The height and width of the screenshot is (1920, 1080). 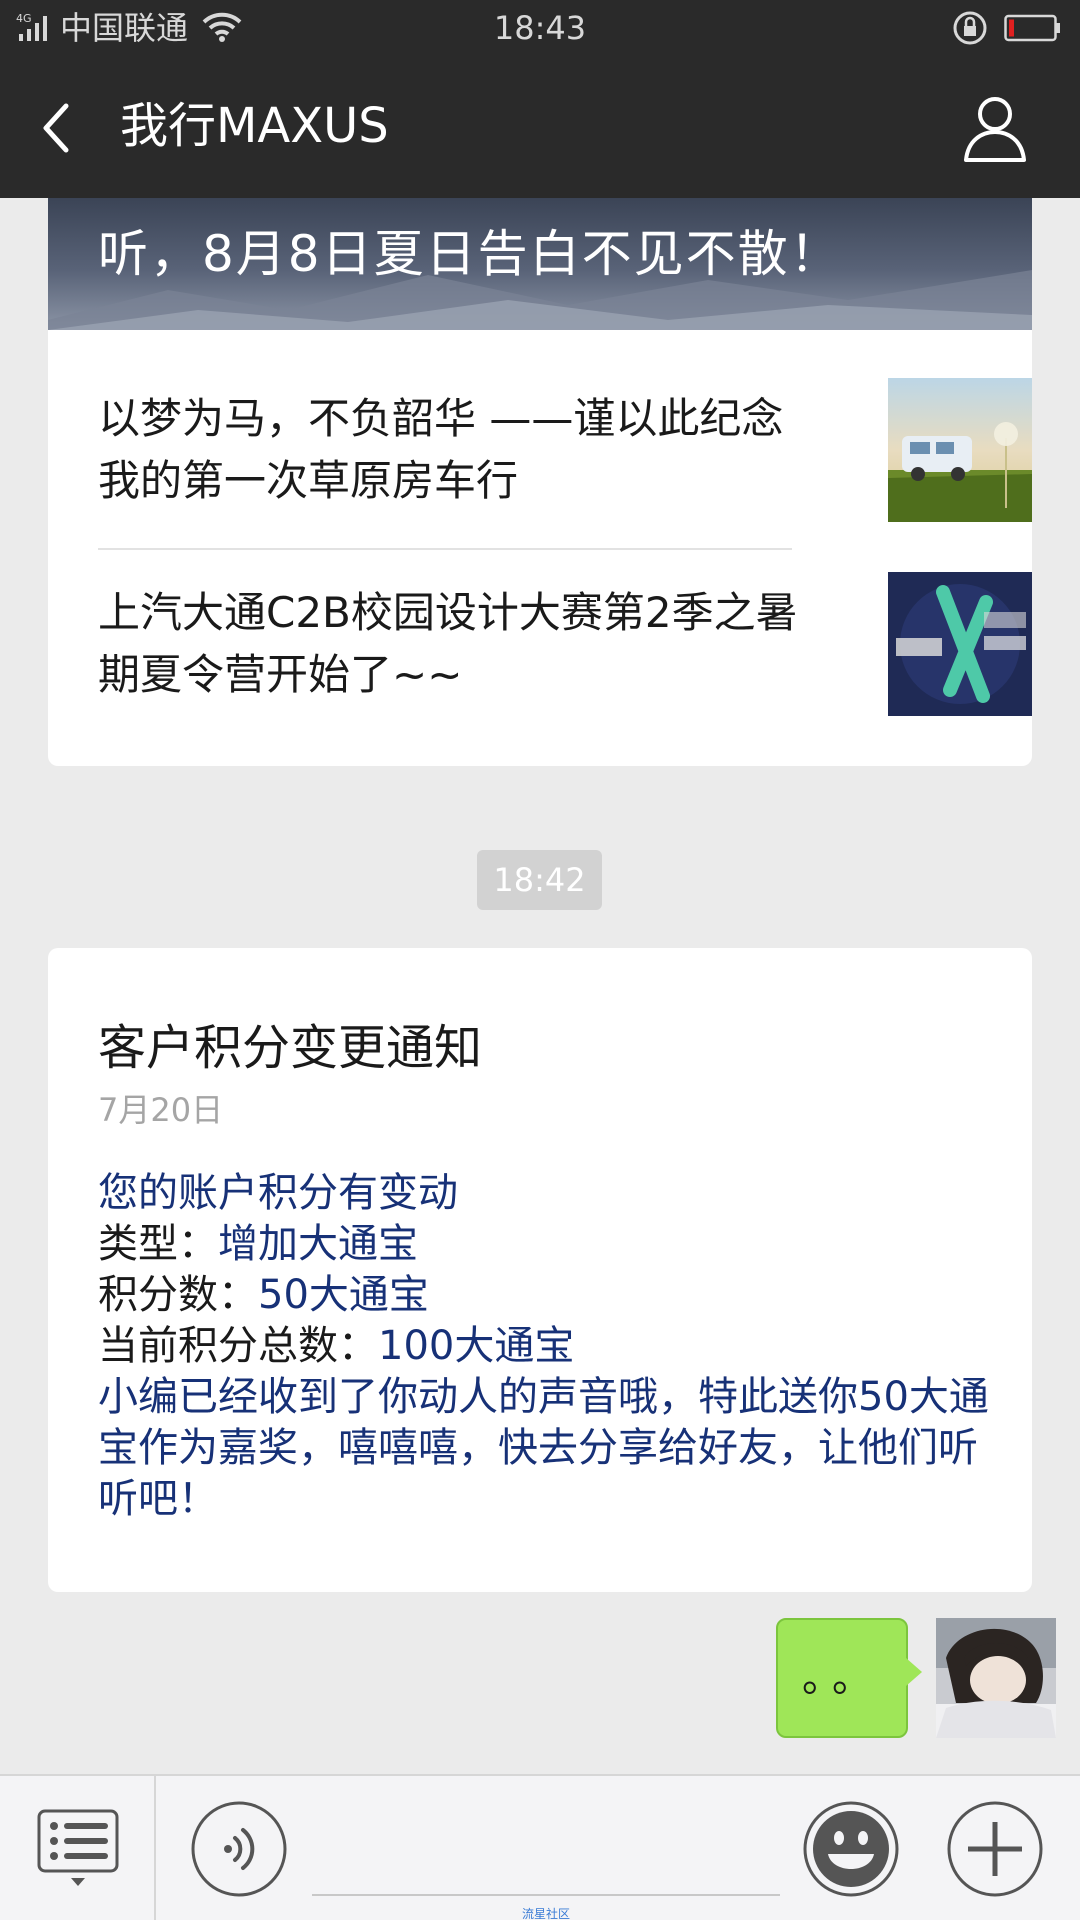 I want to click on points-label: 积分数：, so click(x=178, y=1295).